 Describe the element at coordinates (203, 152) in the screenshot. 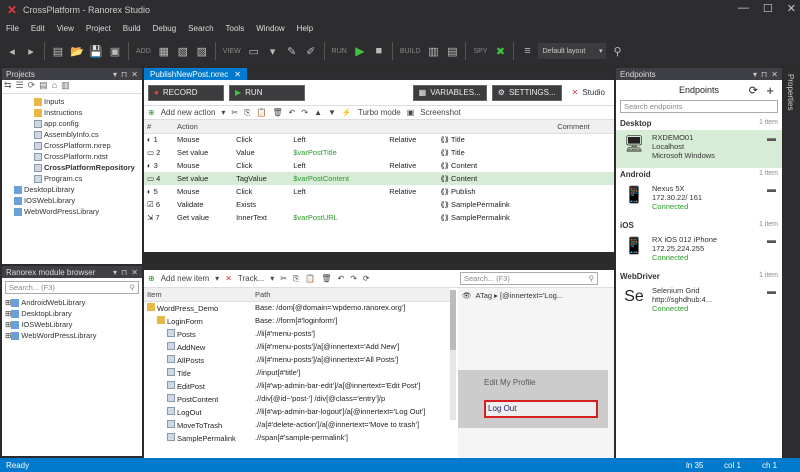

I see `action-name: Set value` at that location.